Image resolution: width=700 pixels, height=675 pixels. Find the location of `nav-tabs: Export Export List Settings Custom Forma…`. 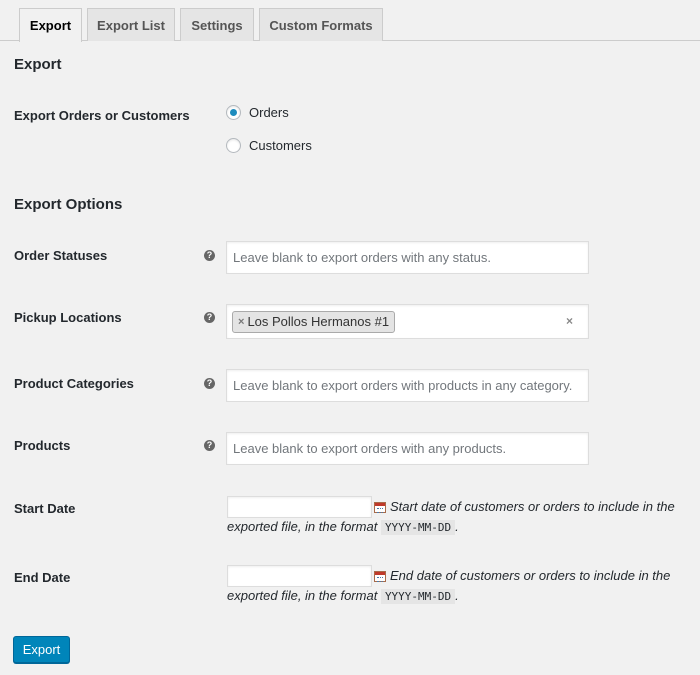

nav-tabs: Export Export List Settings Custom Forma… is located at coordinates (350, 21).